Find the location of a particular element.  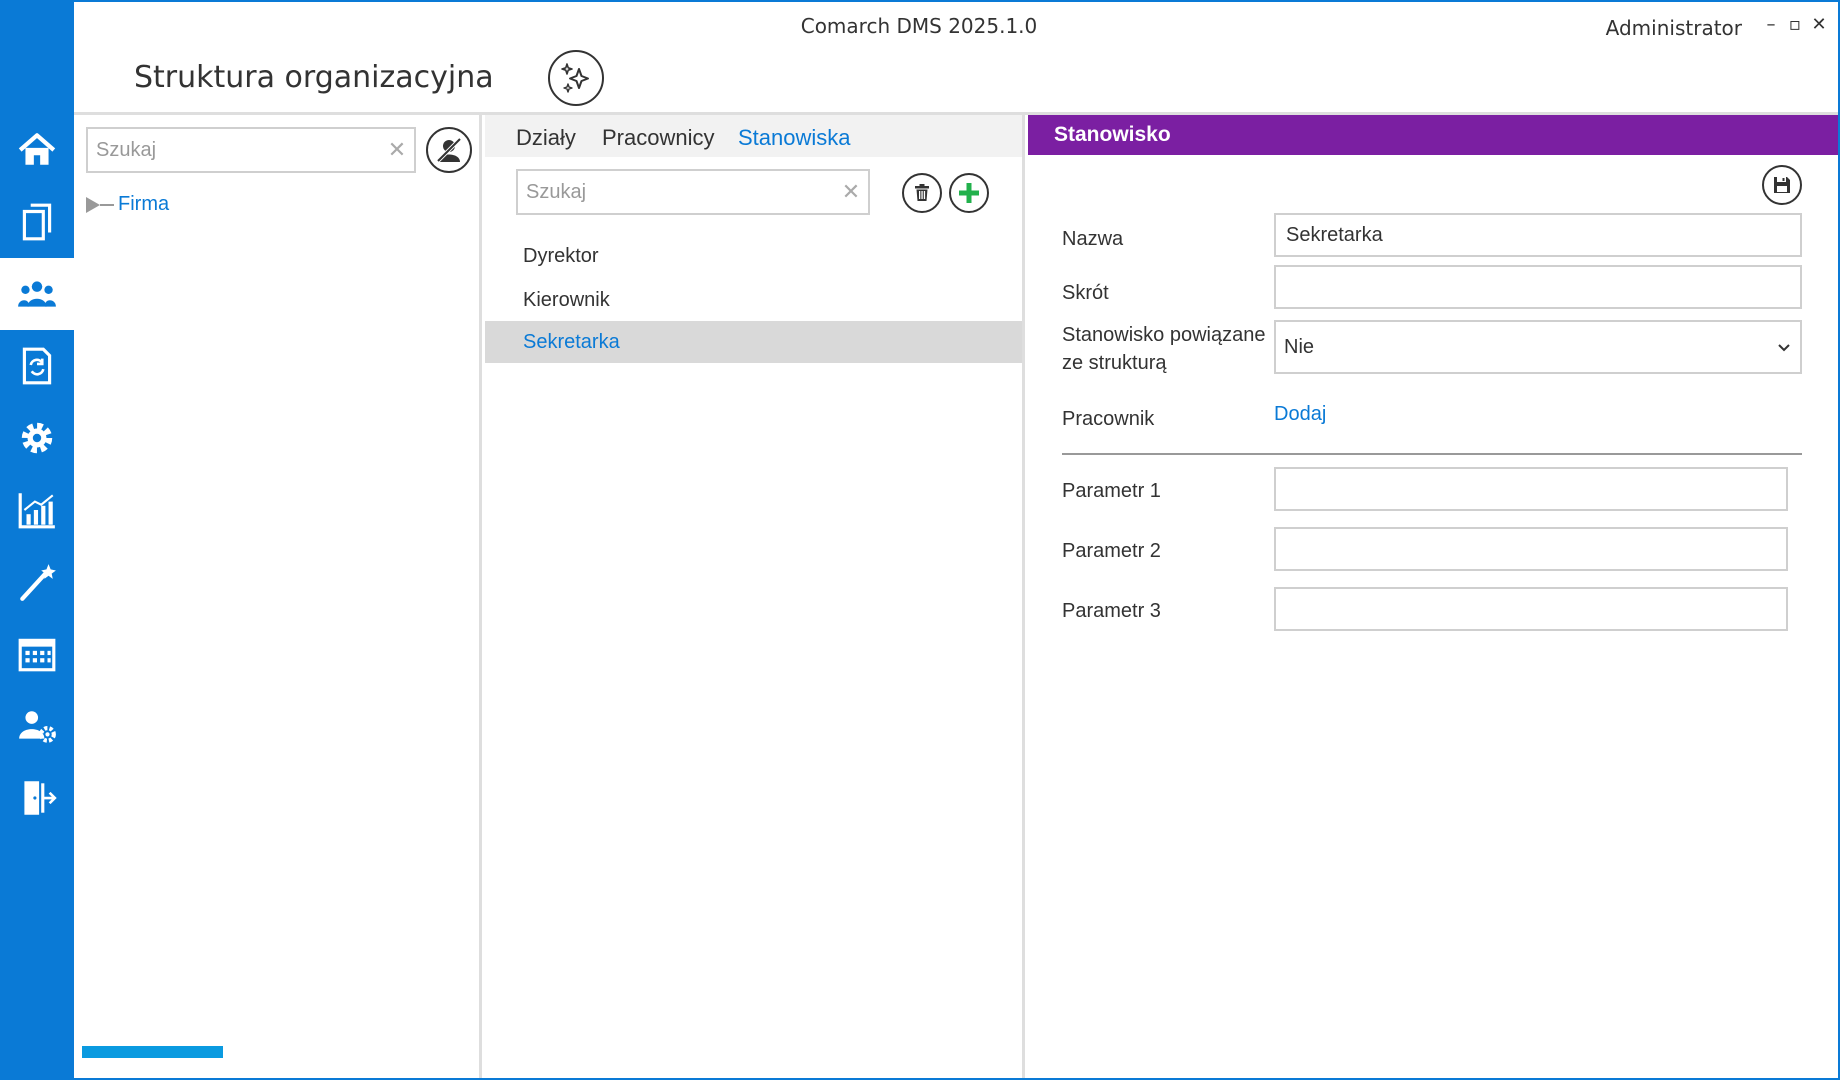

sidebar-item-calendar is located at coordinates (37, 654).